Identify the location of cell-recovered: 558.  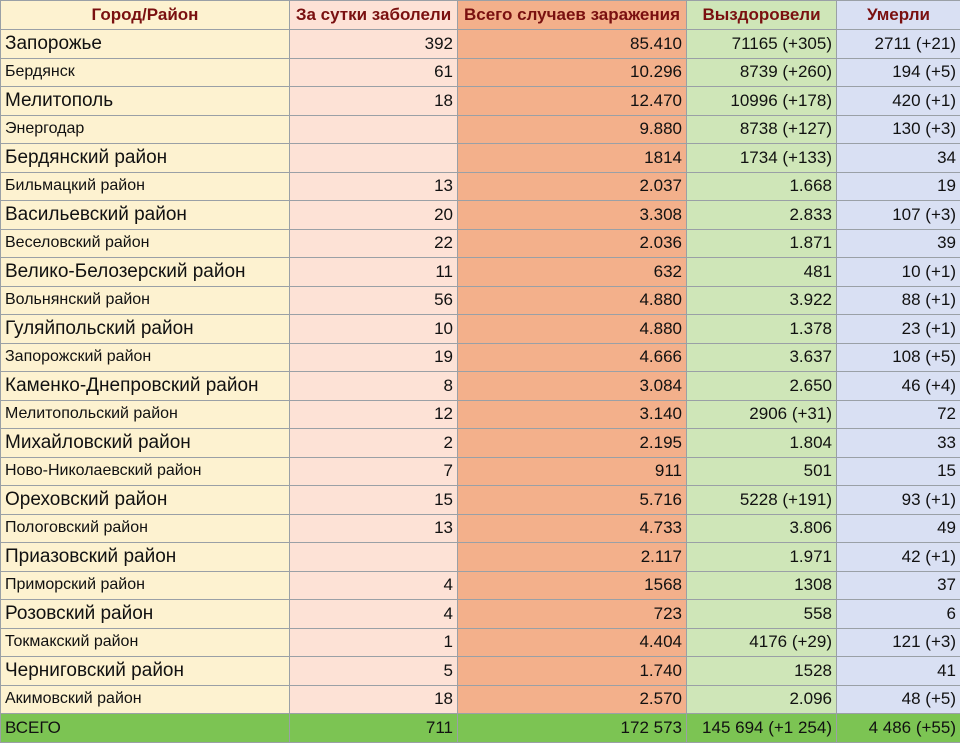
(762, 614).